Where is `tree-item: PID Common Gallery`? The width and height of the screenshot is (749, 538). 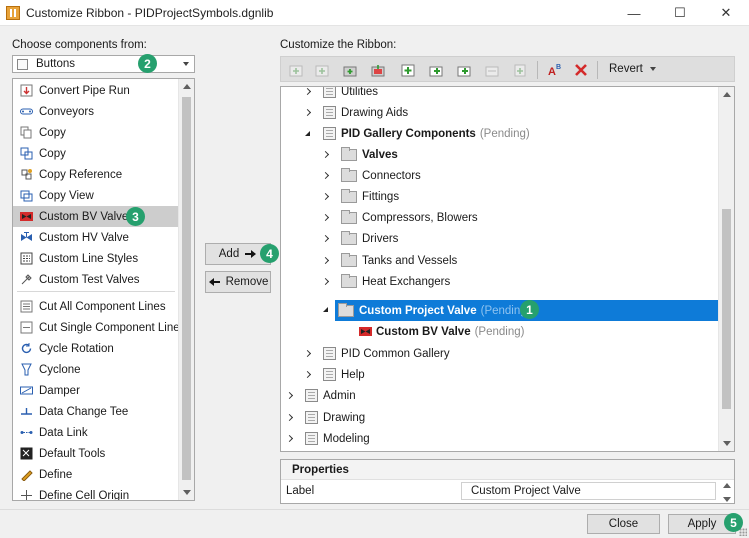
tree-item: PID Common Gallery is located at coordinates (377, 353).